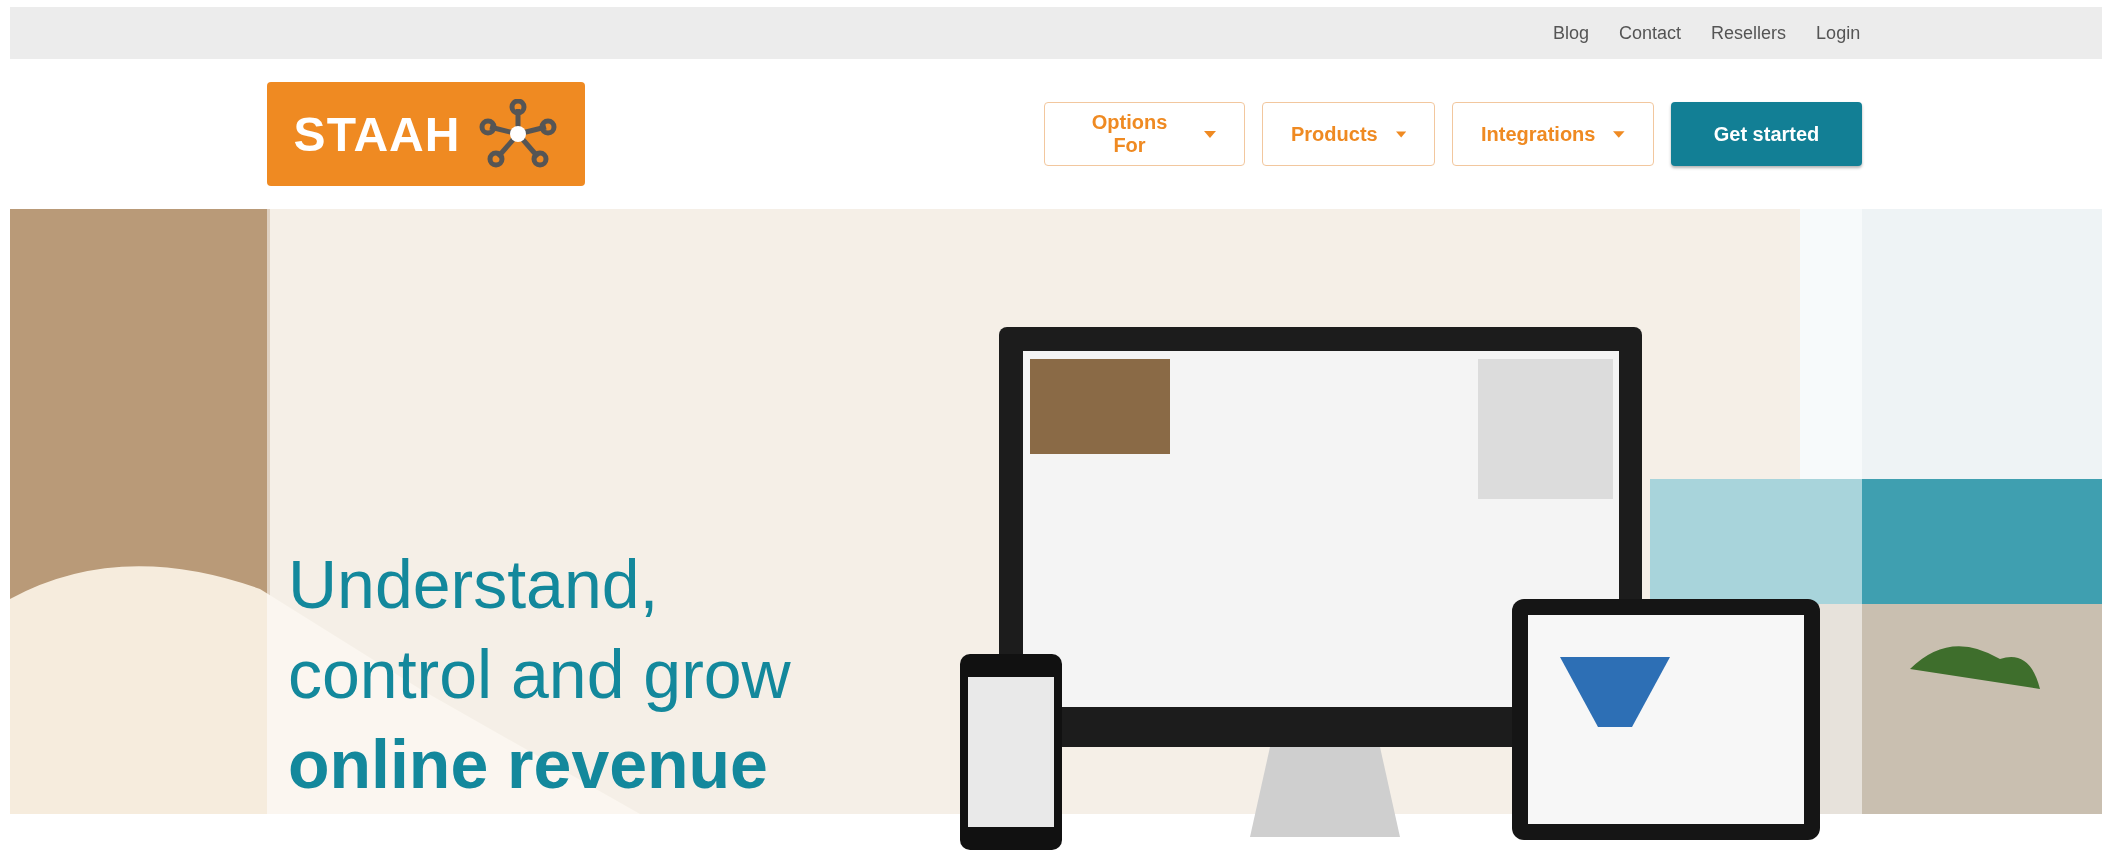 This screenshot has width=2102, height=850. What do you see at coordinates (1144, 134) in the screenshot?
I see `dropdown-button: Options For` at bounding box center [1144, 134].